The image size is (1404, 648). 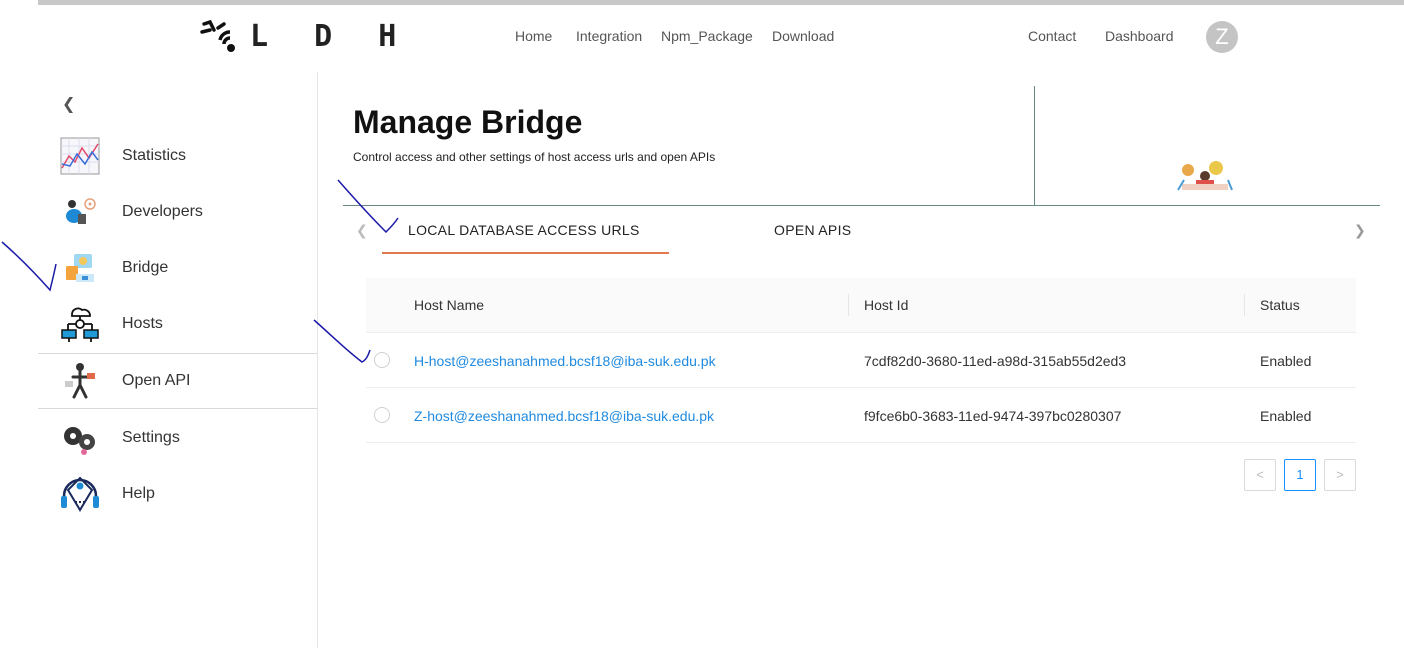 I want to click on sidebar-item-label: Open API, so click(x=156, y=380).